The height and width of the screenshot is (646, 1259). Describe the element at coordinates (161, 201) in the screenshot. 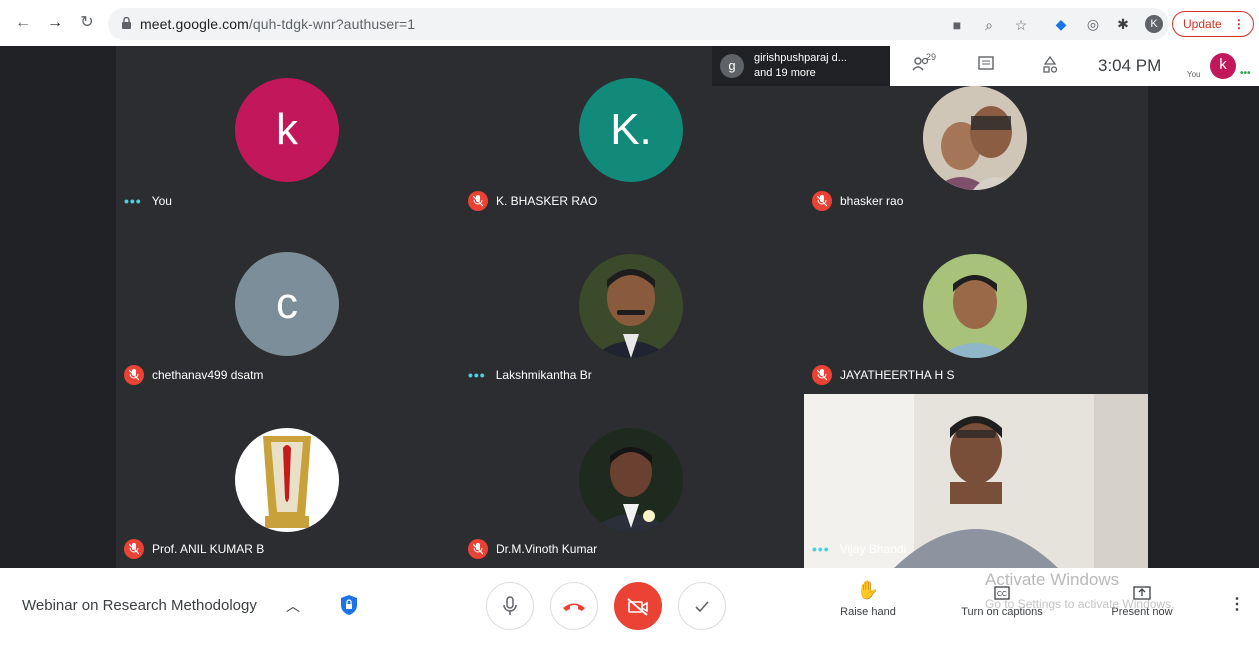

I see `participant-name: You` at that location.